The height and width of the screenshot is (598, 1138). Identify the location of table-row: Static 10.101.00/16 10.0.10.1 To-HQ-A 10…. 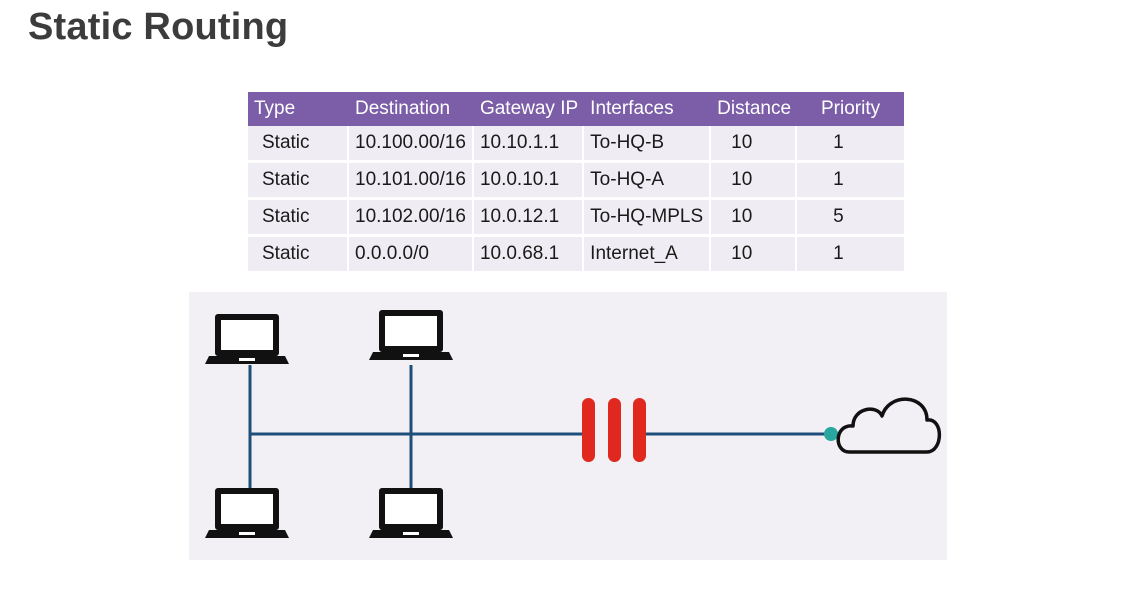
(576, 181).